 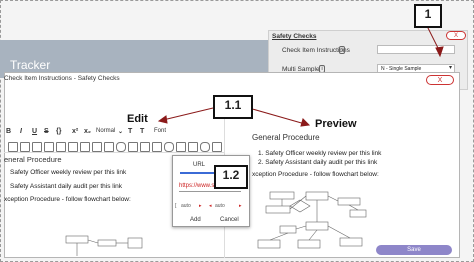 What do you see at coordinates (37, 147) in the screenshot?
I see `align-right-icon` at bounding box center [37, 147].